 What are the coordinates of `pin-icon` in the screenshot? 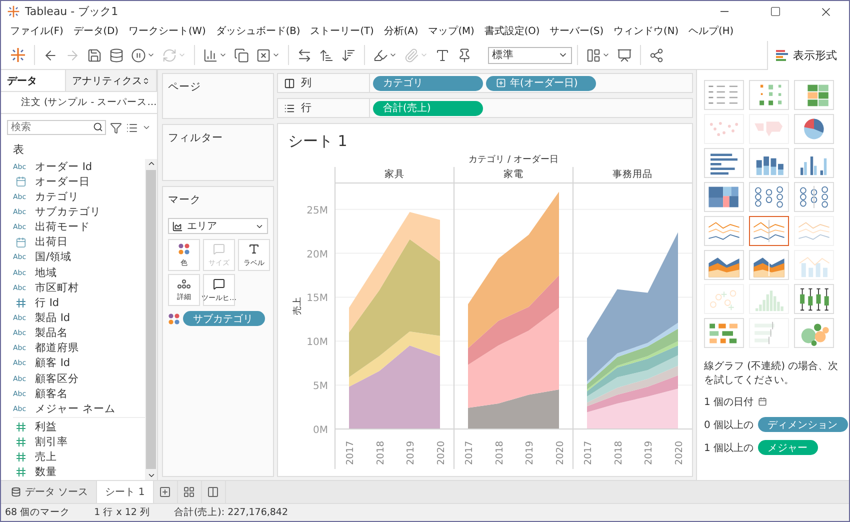 It's located at (464, 55).